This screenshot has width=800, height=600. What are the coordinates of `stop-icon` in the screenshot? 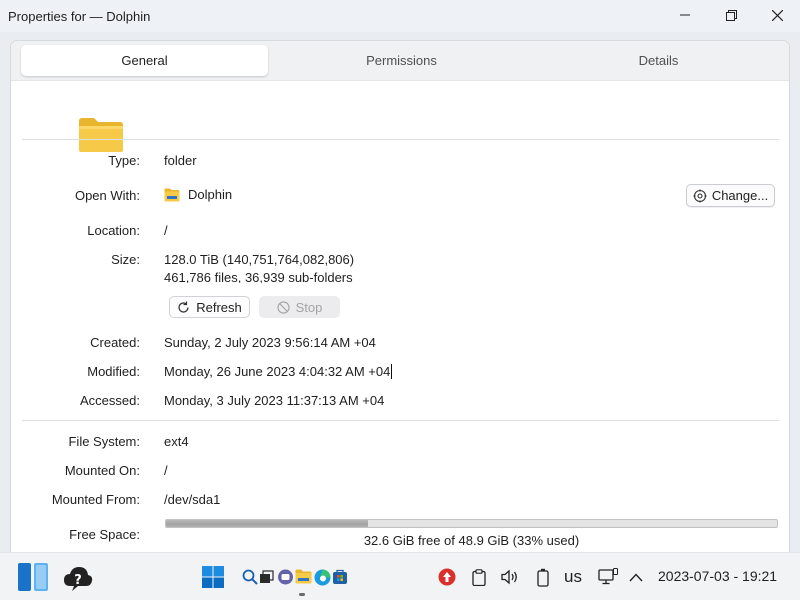 It's located at (283, 307).